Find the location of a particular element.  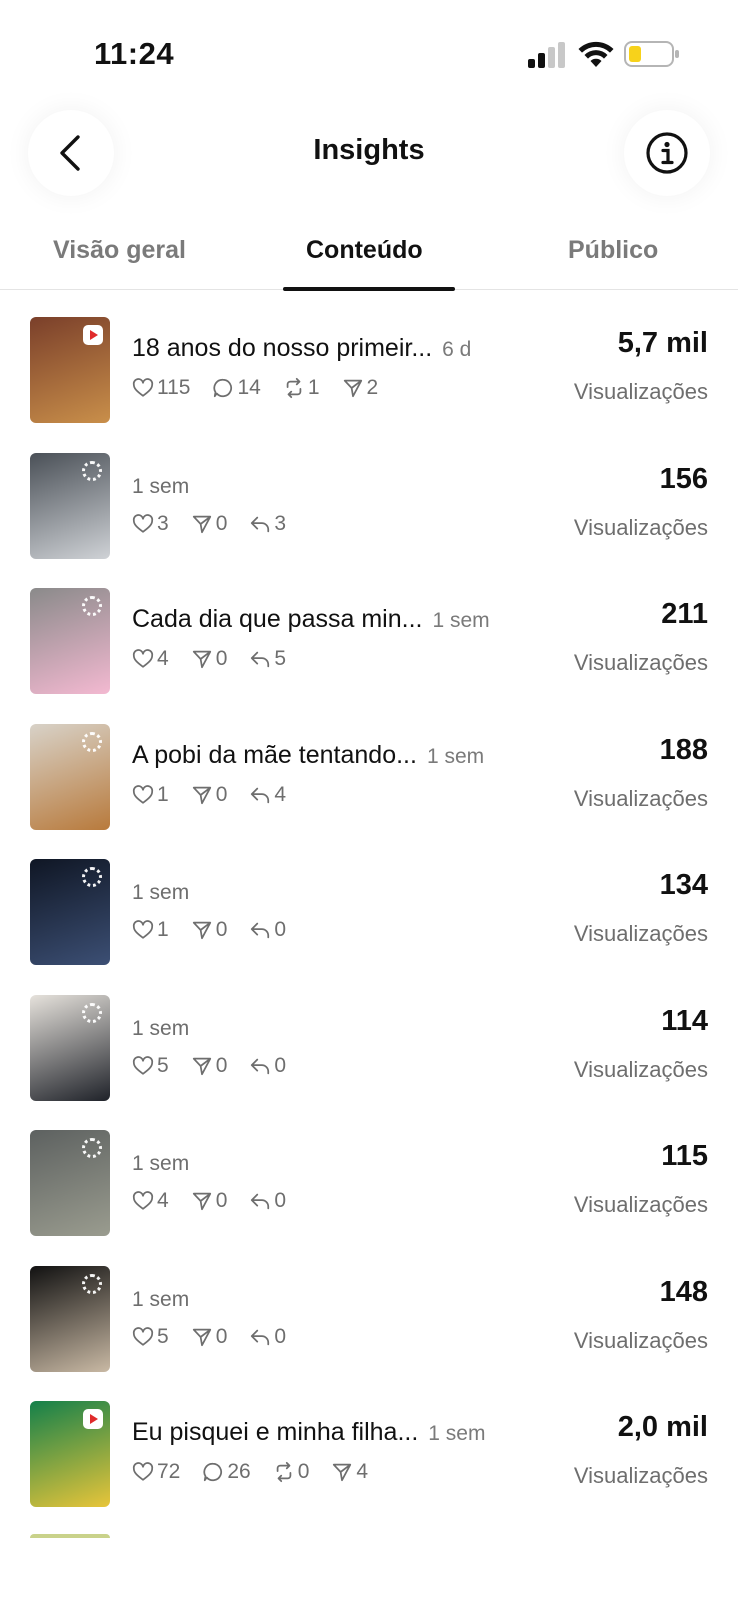

header: Insights is located at coordinates (369, 154).